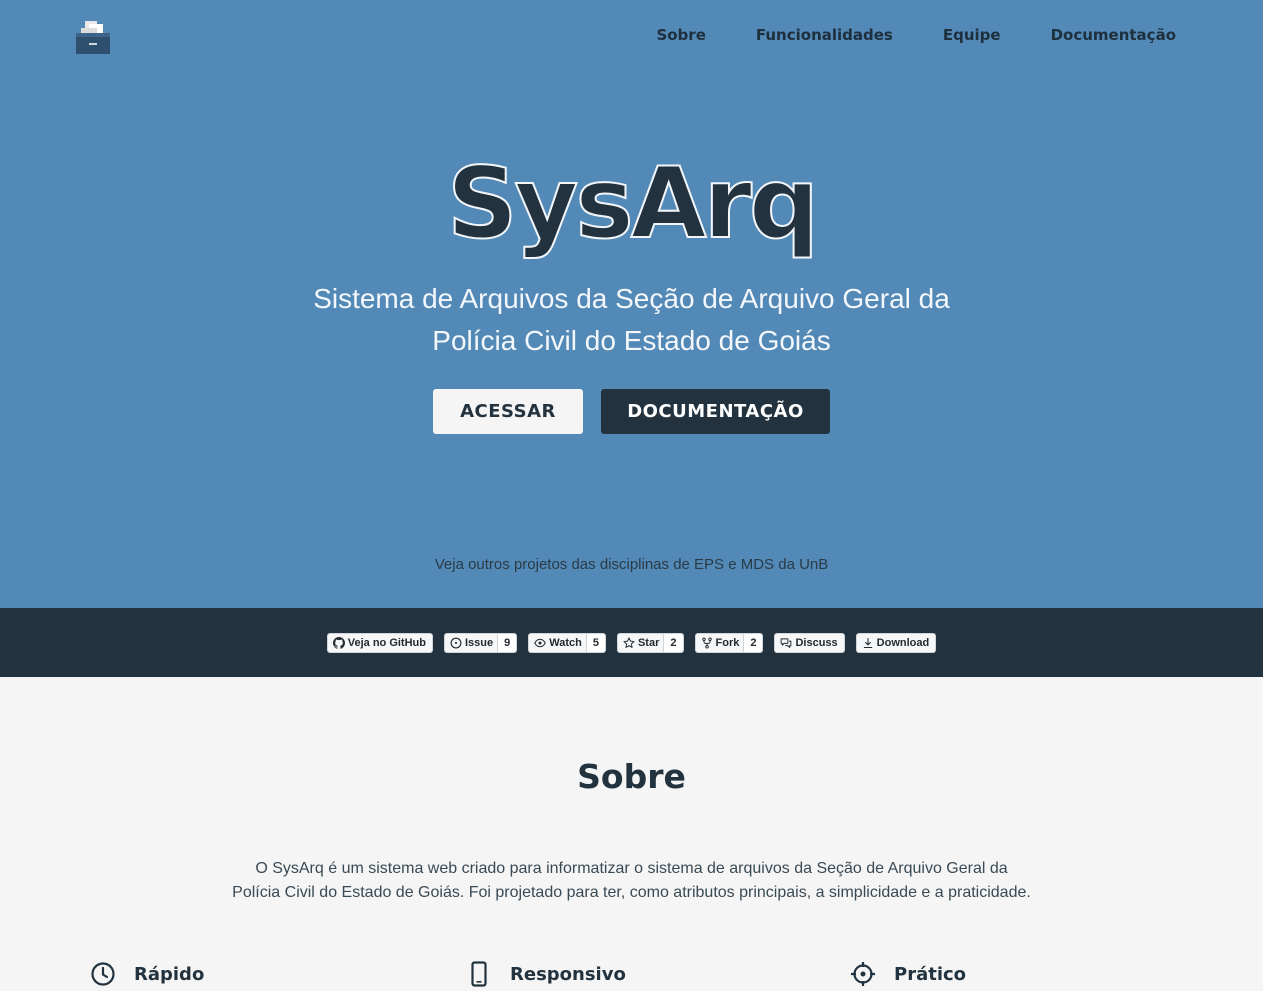  What do you see at coordinates (715, 411) in the screenshot?
I see `documentation-button: DOCUMENTAÇÃO` at bounding box center [715, 411].